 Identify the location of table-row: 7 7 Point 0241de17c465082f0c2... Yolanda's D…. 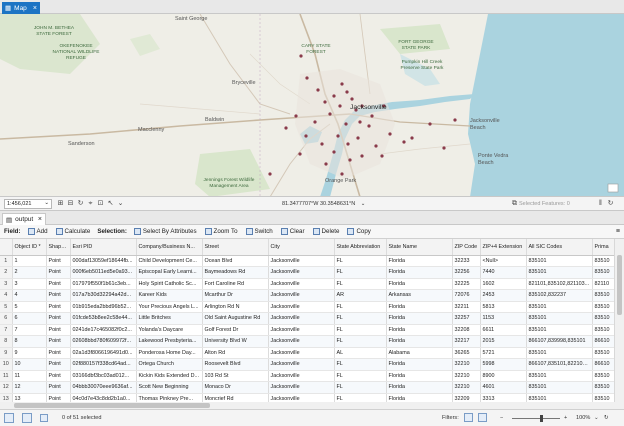
(307, 330).